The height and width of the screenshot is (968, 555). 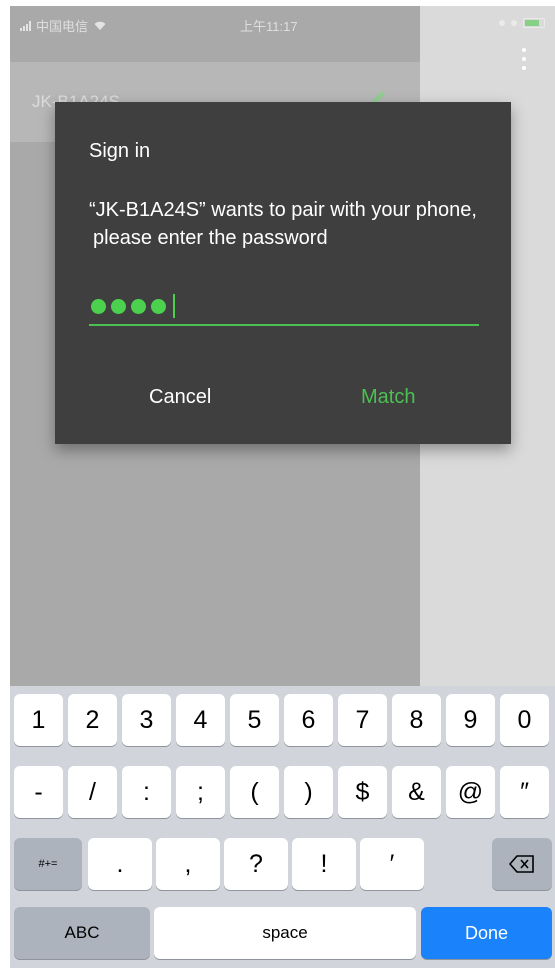 I want to click on key: 4, so click(x=200, y=720).